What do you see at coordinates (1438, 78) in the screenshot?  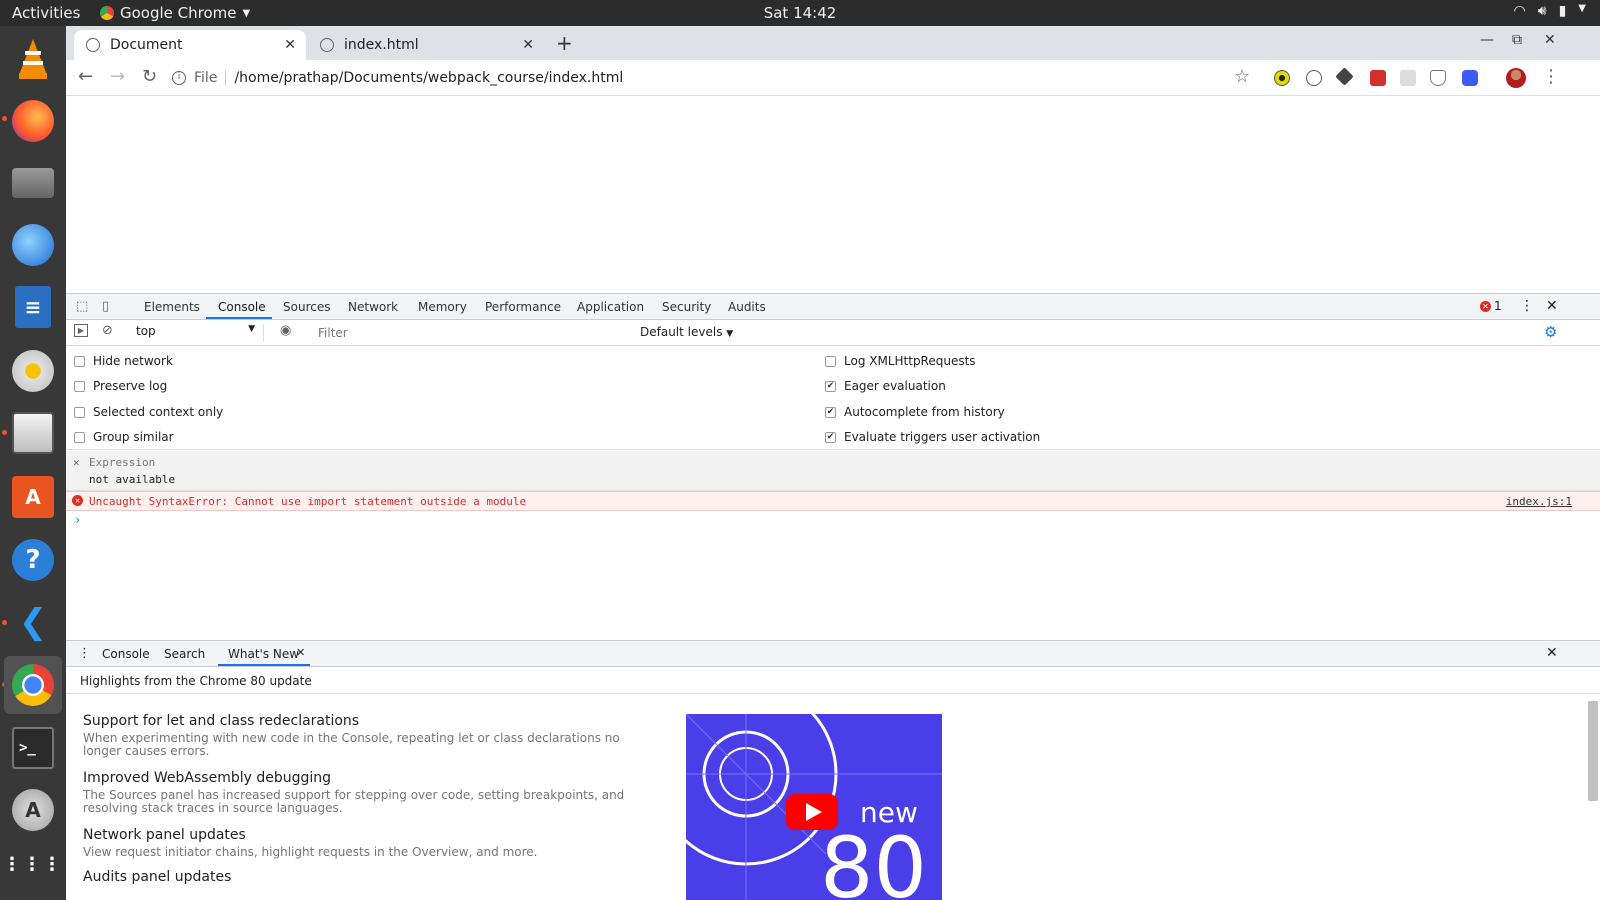 I see `shield-icon` at bounding box center [1438, 78].